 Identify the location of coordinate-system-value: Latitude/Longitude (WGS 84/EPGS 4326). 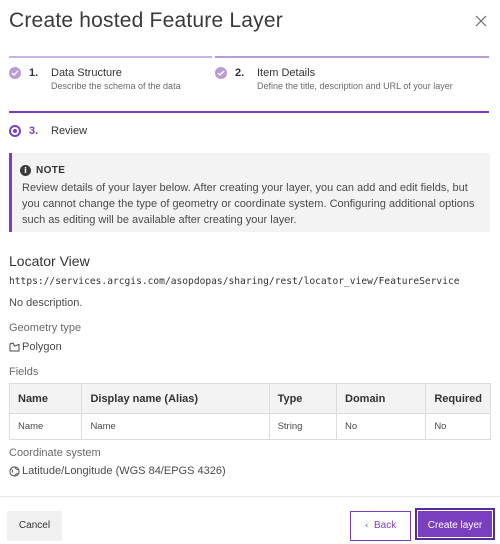
(117, 471).